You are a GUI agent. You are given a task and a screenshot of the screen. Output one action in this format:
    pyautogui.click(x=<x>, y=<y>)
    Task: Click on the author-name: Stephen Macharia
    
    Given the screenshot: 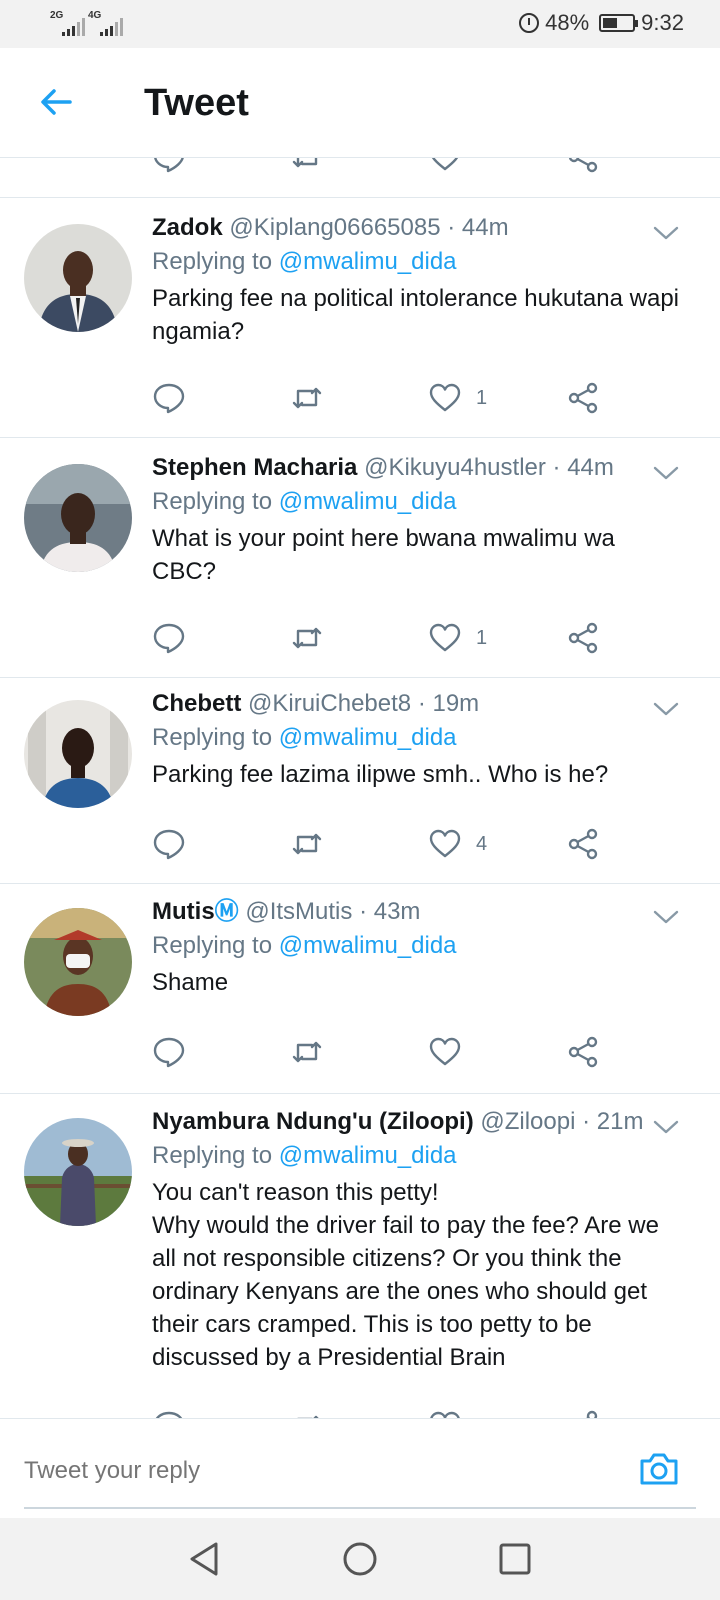 What is the action you would take?
    pyautogui.click(x=254, y=467)
    